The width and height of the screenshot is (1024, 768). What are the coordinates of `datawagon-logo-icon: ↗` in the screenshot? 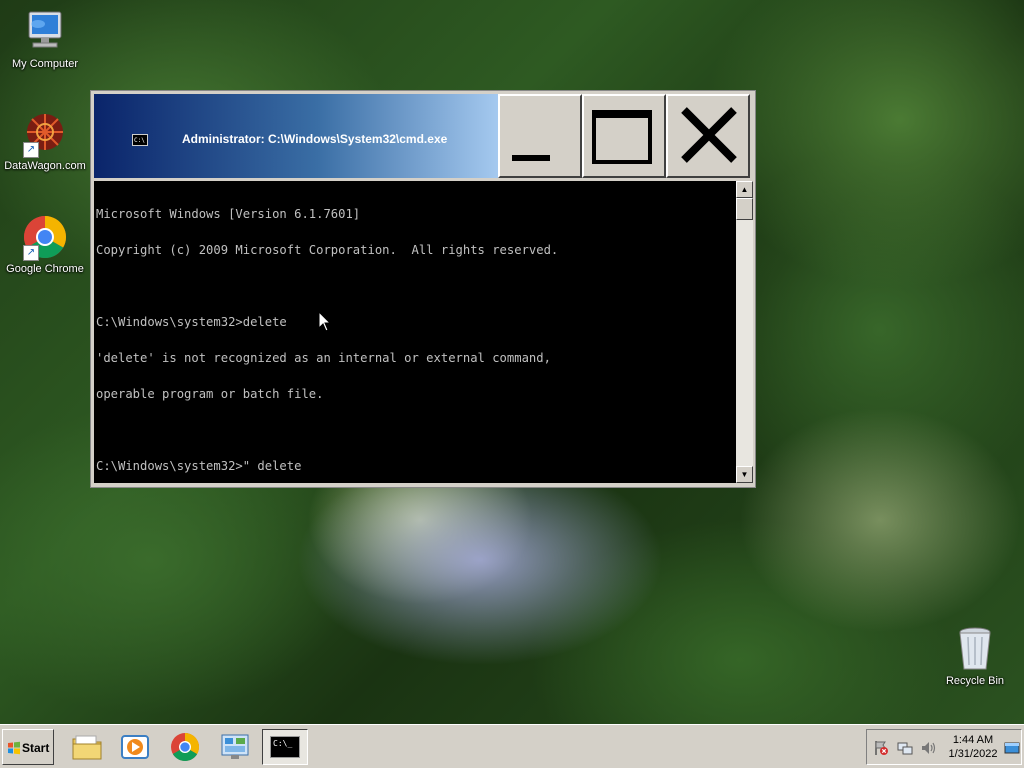 It's located at (45, 134).